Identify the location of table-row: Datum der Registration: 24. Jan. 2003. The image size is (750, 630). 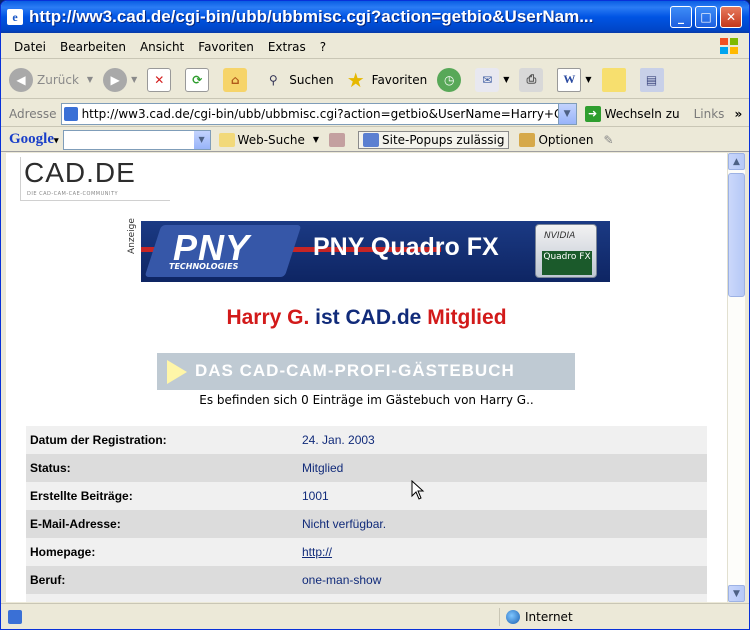
(366, 440).